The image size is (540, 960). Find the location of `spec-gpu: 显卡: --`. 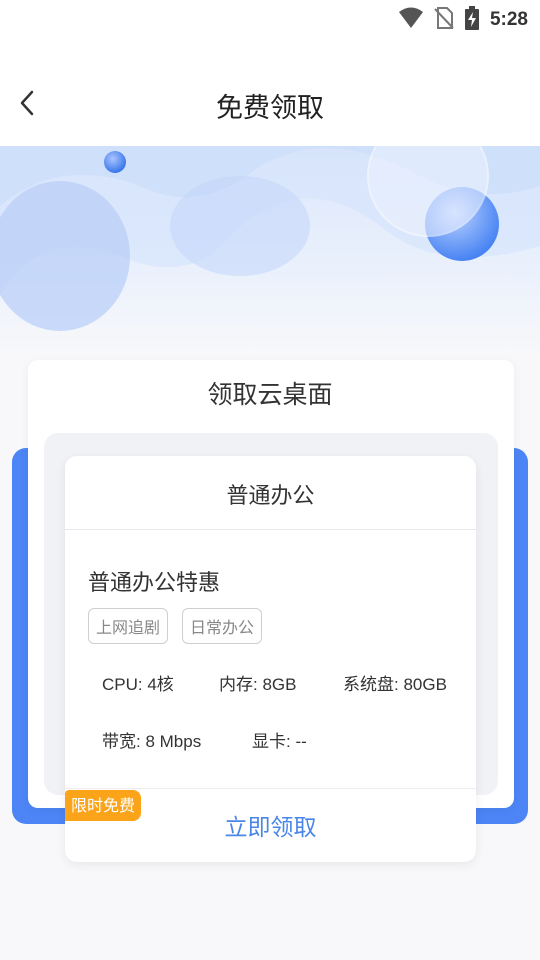

spec-gpu: 显卡: -- is located at coordinates (279, 741).